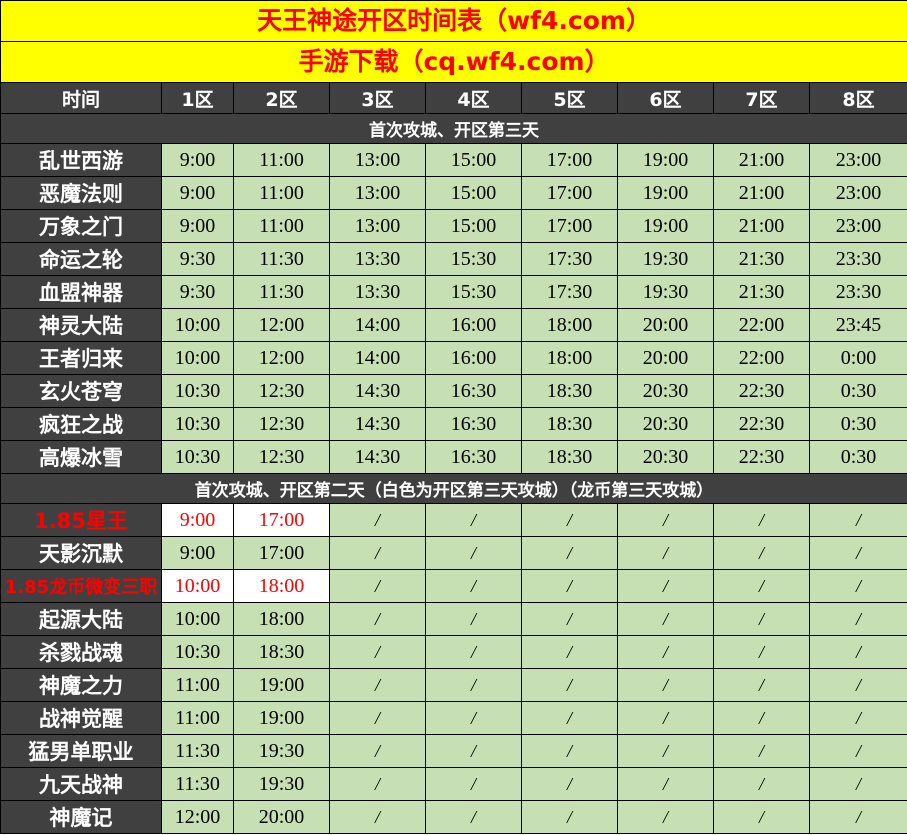 The height and width of the screenshot is (835, 907). Describe the element at coordinates (473, 98) in the screenshot. I see `column-header: 4区` at that location.